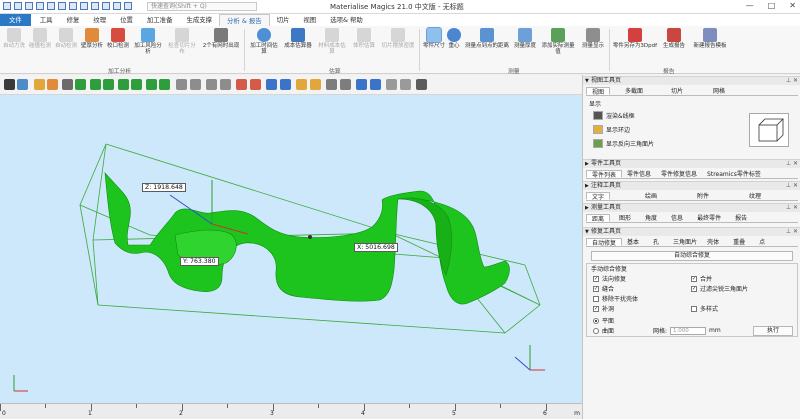 This screenshot has width=800, height=419. Describe the element at coordinates (691, 80) in the screenshot. I see `view-toolpage-header: ▼ 视图工具页 ⊥ ✕` at that location.